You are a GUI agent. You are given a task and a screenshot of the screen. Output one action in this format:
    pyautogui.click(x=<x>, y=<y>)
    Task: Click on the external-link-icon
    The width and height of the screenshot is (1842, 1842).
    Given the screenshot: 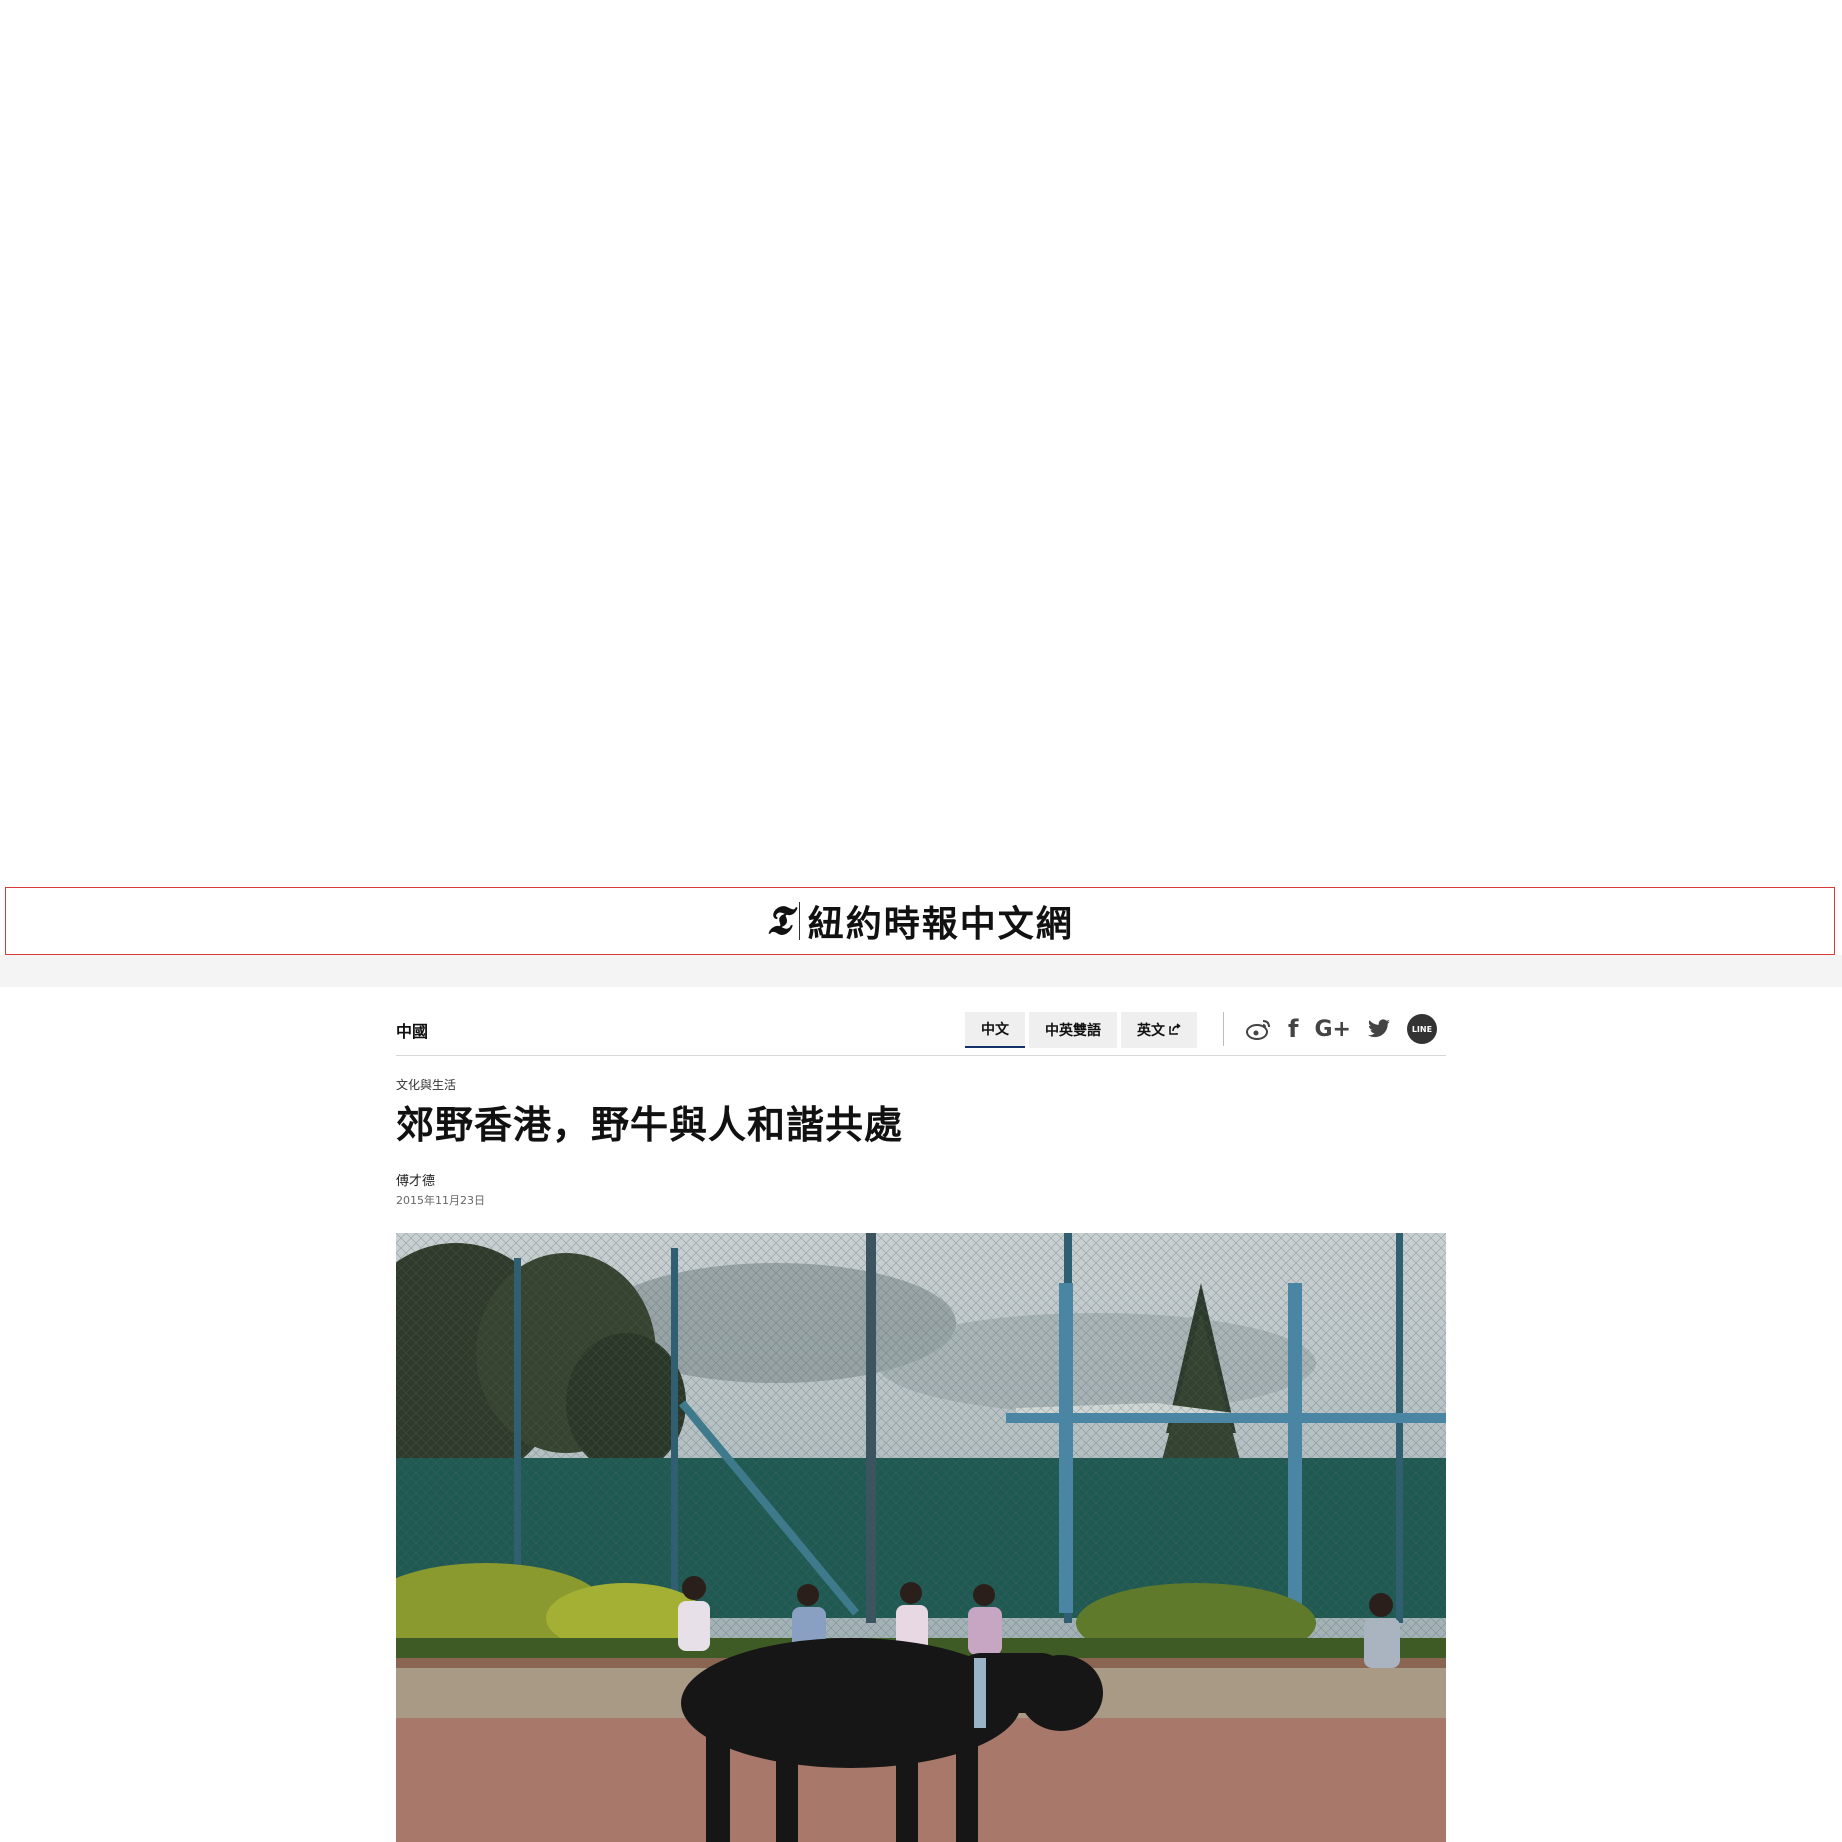 What is the action you would take?
    pyautogui.click(x=1175, y=1030)
    